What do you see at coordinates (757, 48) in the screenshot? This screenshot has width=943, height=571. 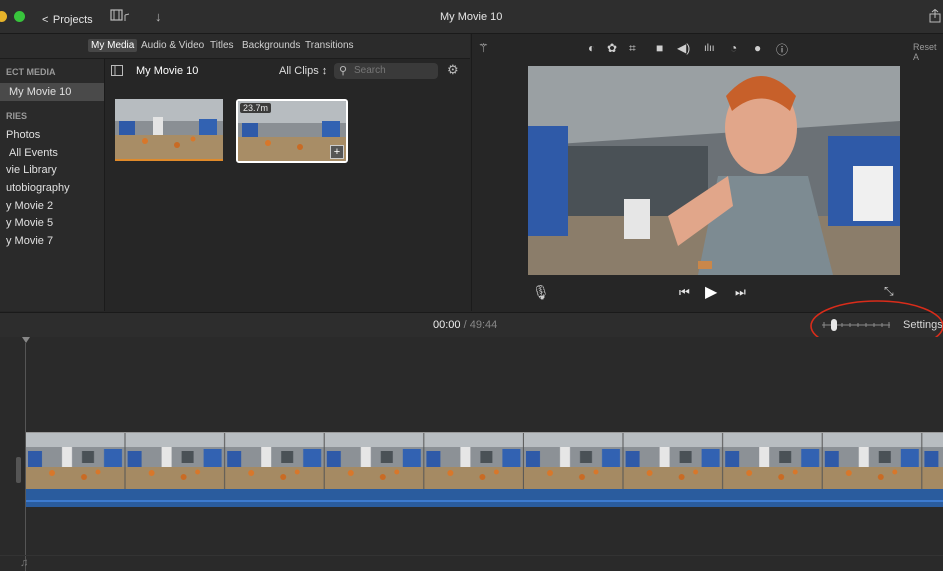 I see `clip-filter-icon: ●` at bounding box center [757, 48].